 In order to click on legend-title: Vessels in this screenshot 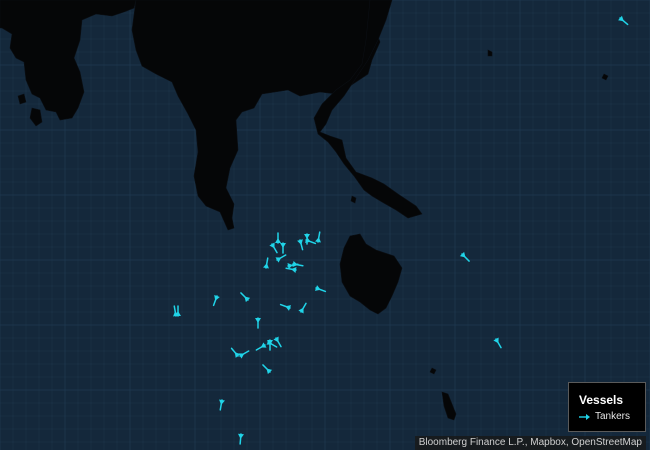, I will do `click(601, 400)`.